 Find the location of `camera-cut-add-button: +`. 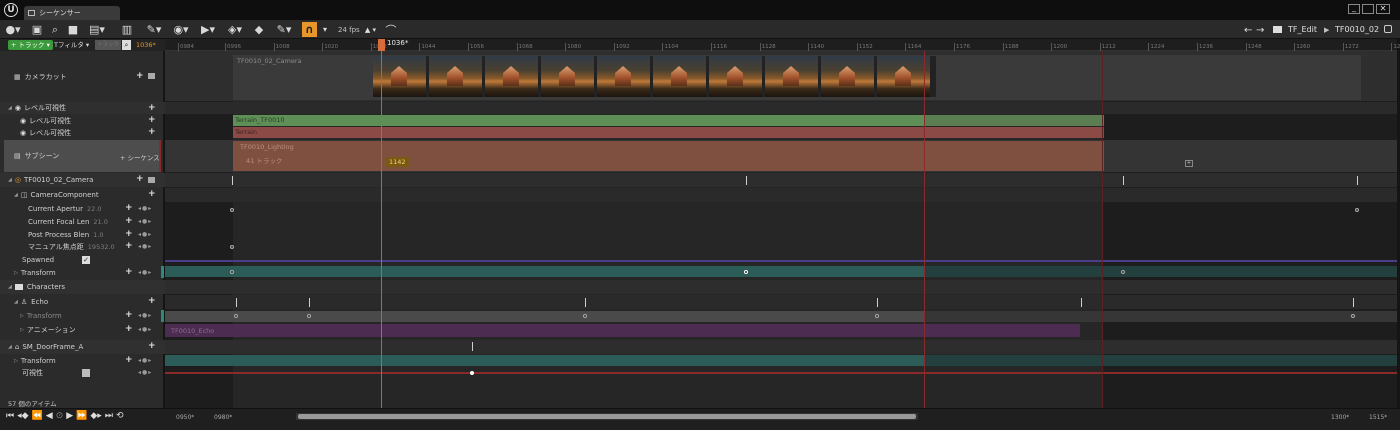

camera-cut-add-button: + is located at coordinates (140, 76).